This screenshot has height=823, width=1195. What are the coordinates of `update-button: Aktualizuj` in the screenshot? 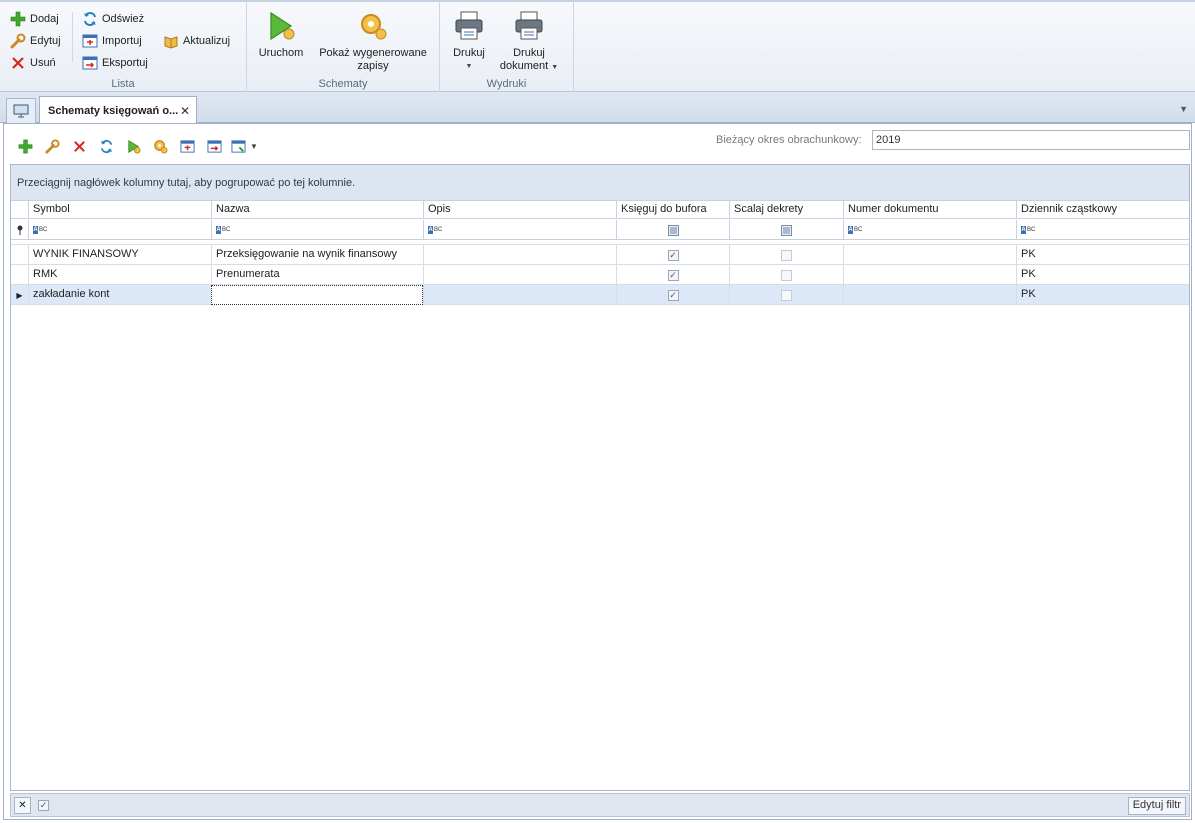 It's located at (196, 41).